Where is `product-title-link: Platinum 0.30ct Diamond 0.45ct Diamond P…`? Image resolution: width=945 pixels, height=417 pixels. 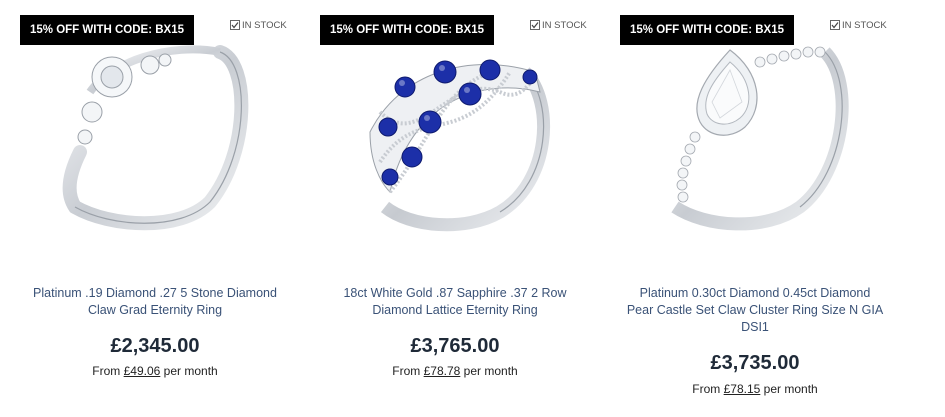
product-title-link: Platinum 0.30ct Diamond 0.45ct Diamond P… is located at coordinates (755, 310).